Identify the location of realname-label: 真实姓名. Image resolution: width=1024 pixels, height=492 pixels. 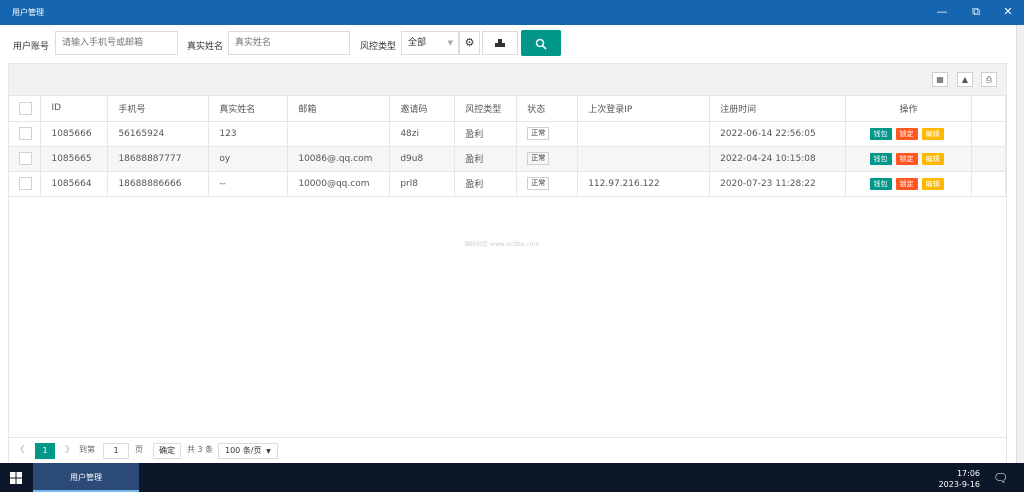
(205, 47).